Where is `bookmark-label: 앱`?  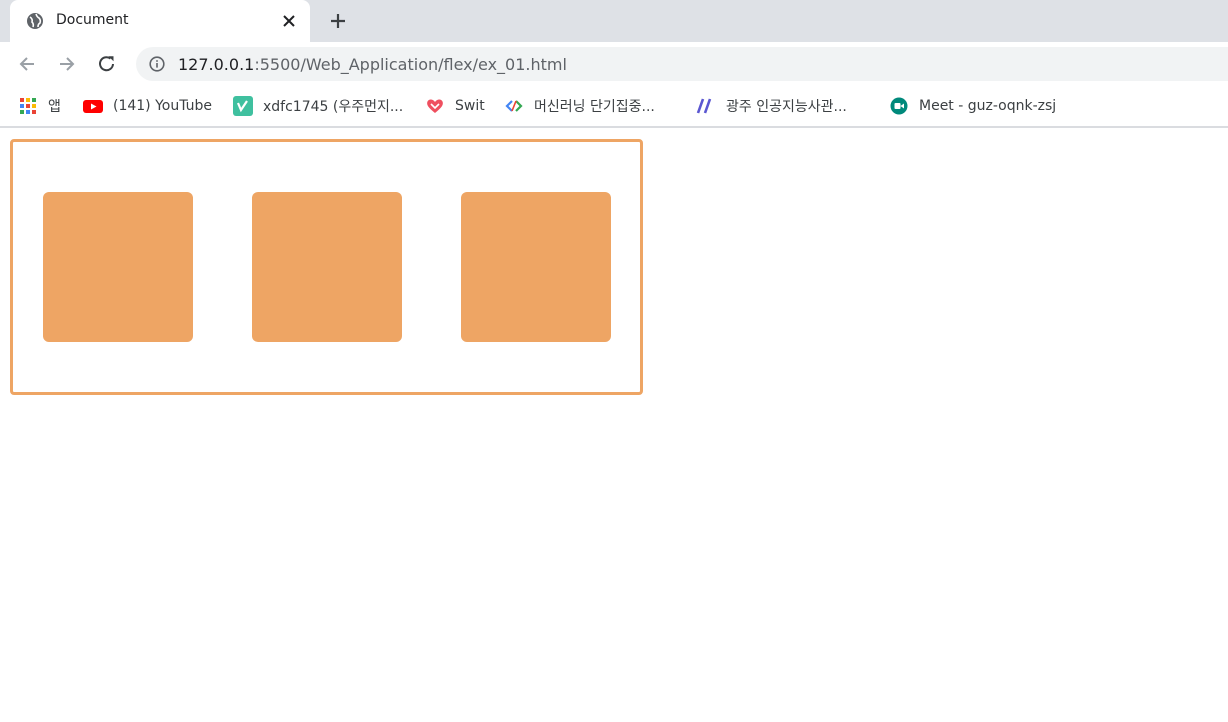
bookmark-label: 앱 is located at coordinates (54, 107).